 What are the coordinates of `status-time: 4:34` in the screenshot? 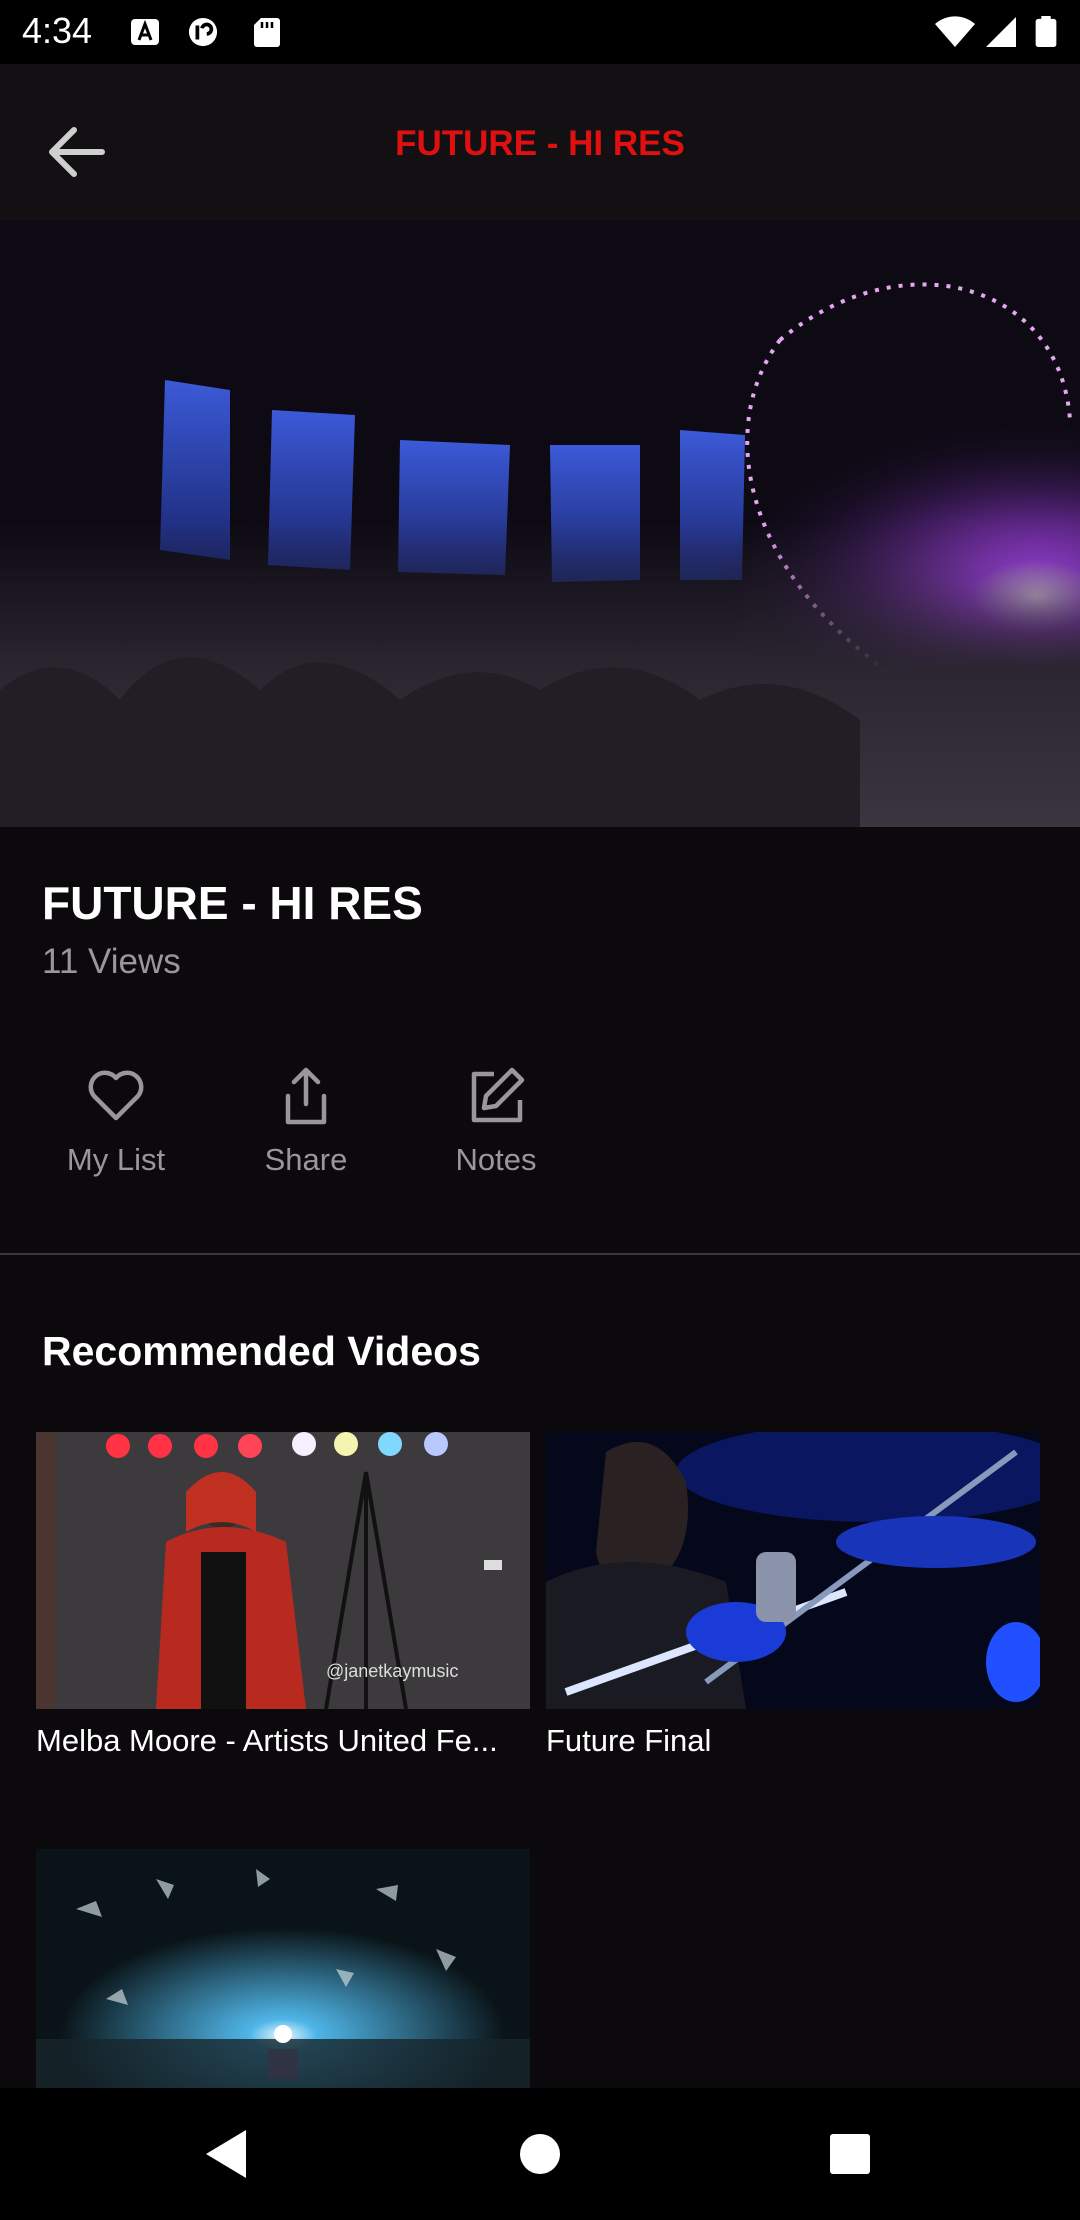 It's located at (57, 30).